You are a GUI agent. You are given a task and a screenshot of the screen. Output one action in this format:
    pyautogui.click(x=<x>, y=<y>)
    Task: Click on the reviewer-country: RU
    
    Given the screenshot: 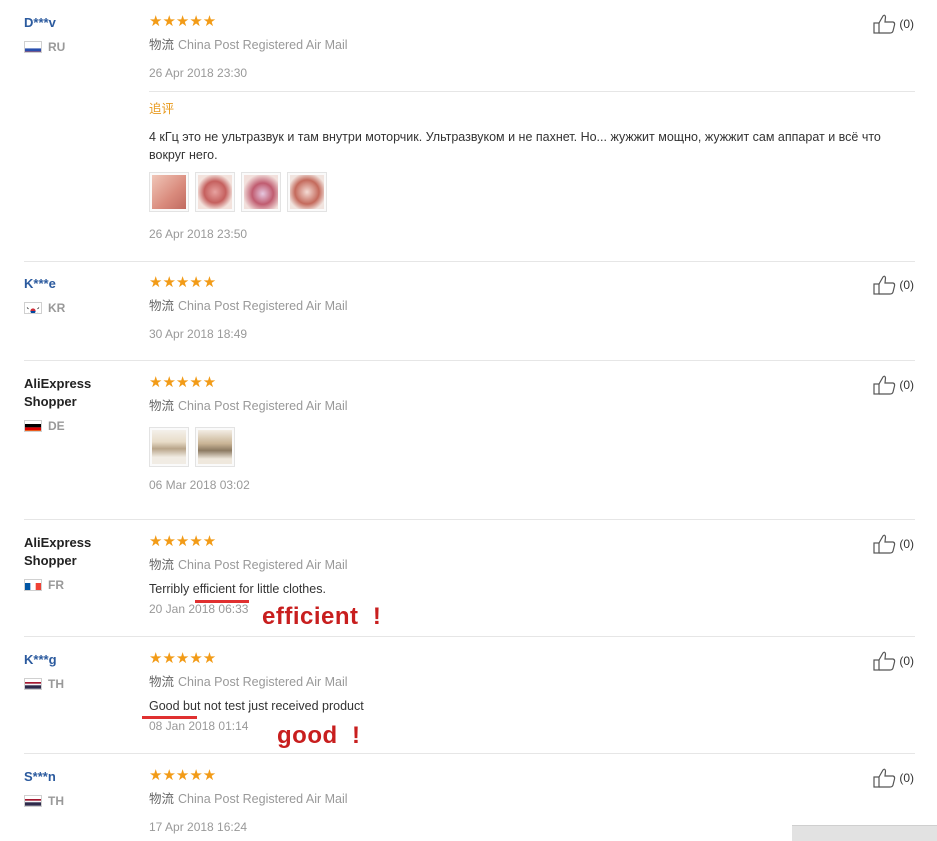 What is the action you would take?
    pyautogui.click(x=79, y=47)
    